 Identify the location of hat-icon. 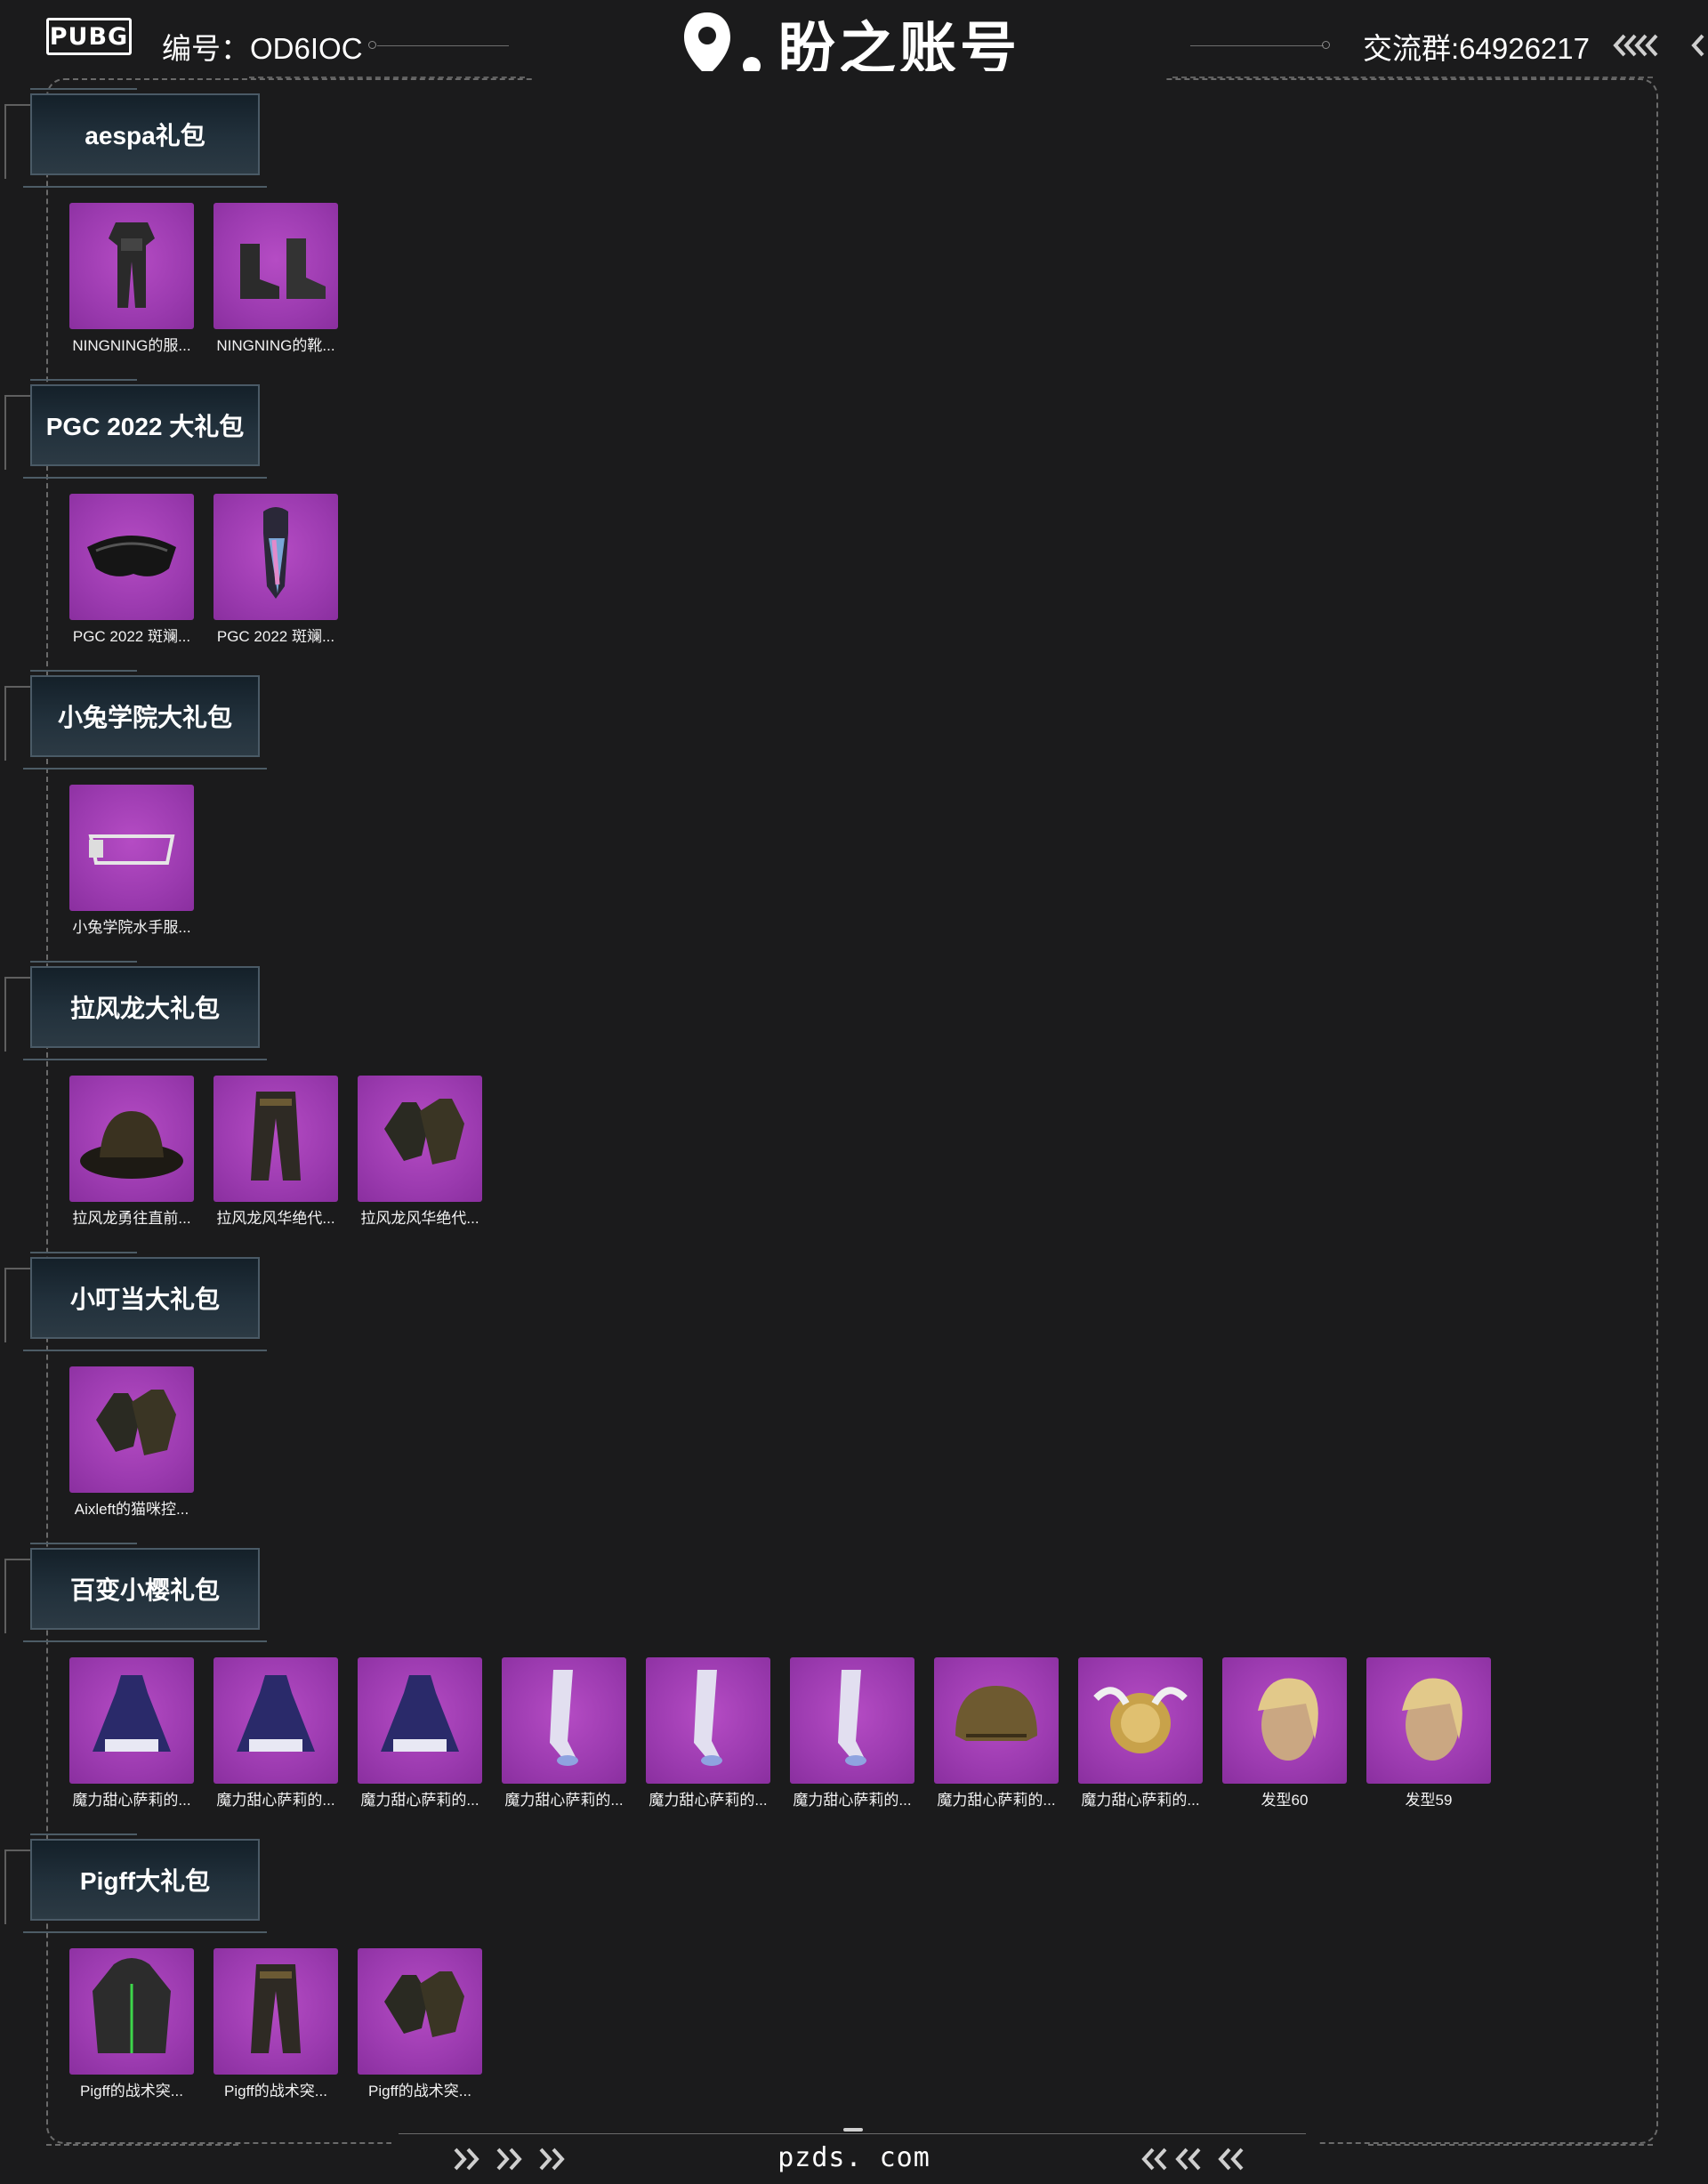
(131, 1145).